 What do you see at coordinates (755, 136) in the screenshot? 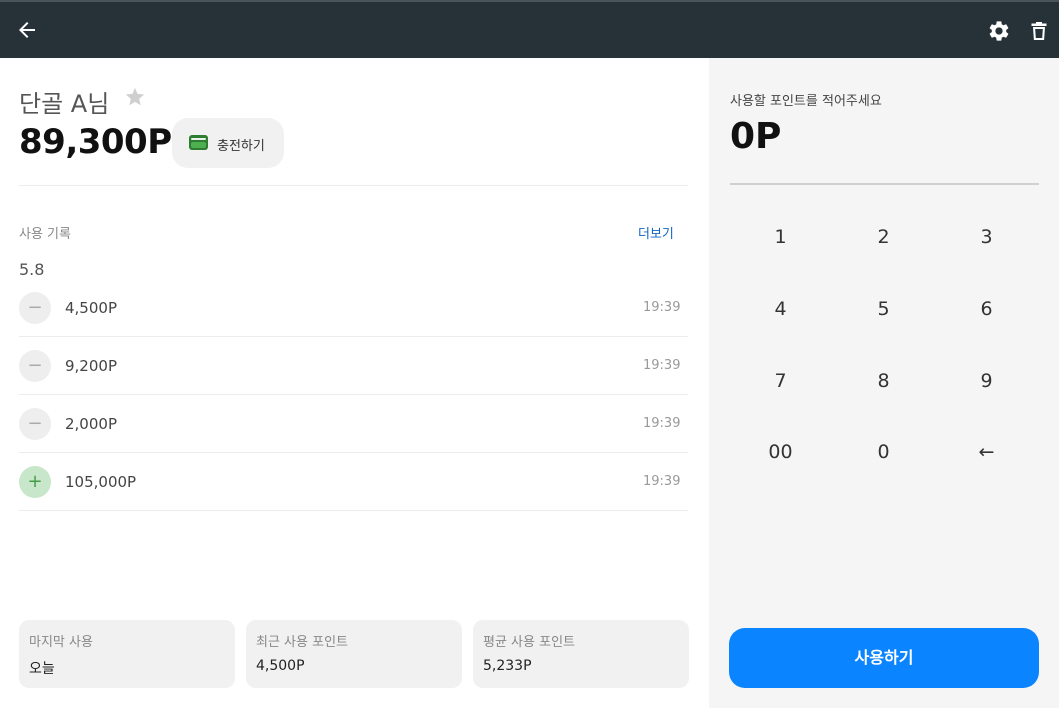
I see `point-input-display: 0P` at bounding box center [755, 136].